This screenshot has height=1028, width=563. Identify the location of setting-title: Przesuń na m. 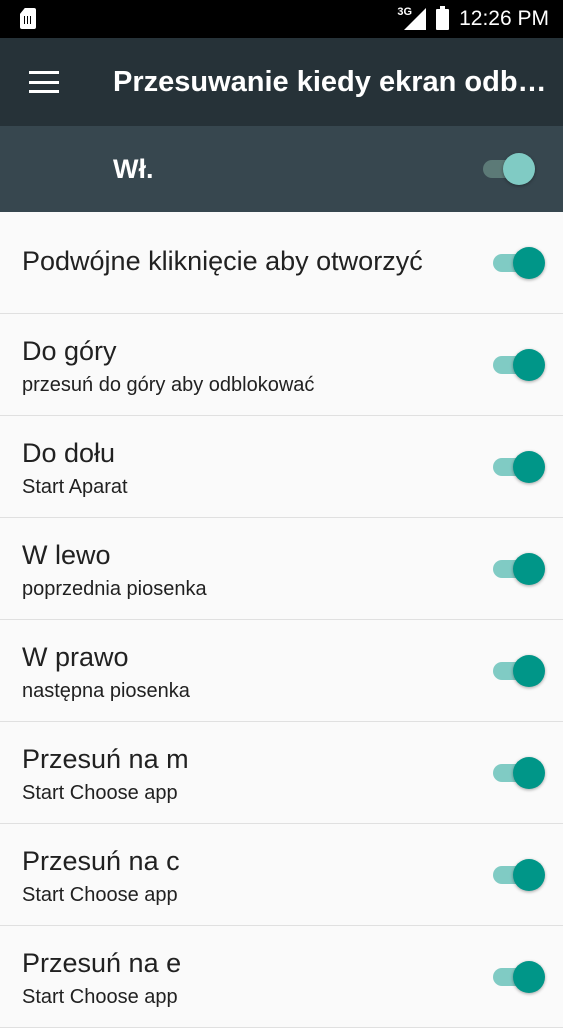
(105, 759).